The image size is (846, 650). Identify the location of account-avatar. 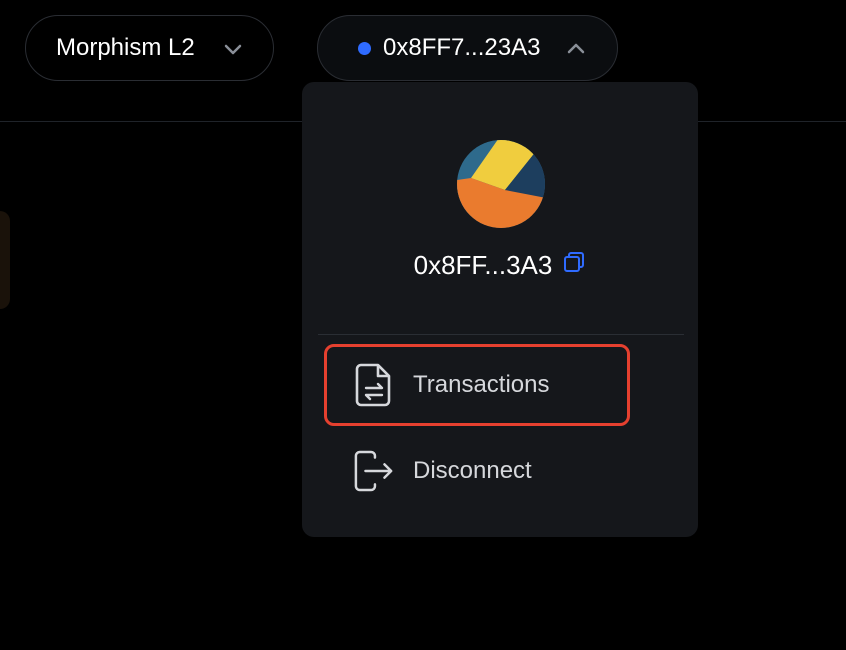
(501, 184).